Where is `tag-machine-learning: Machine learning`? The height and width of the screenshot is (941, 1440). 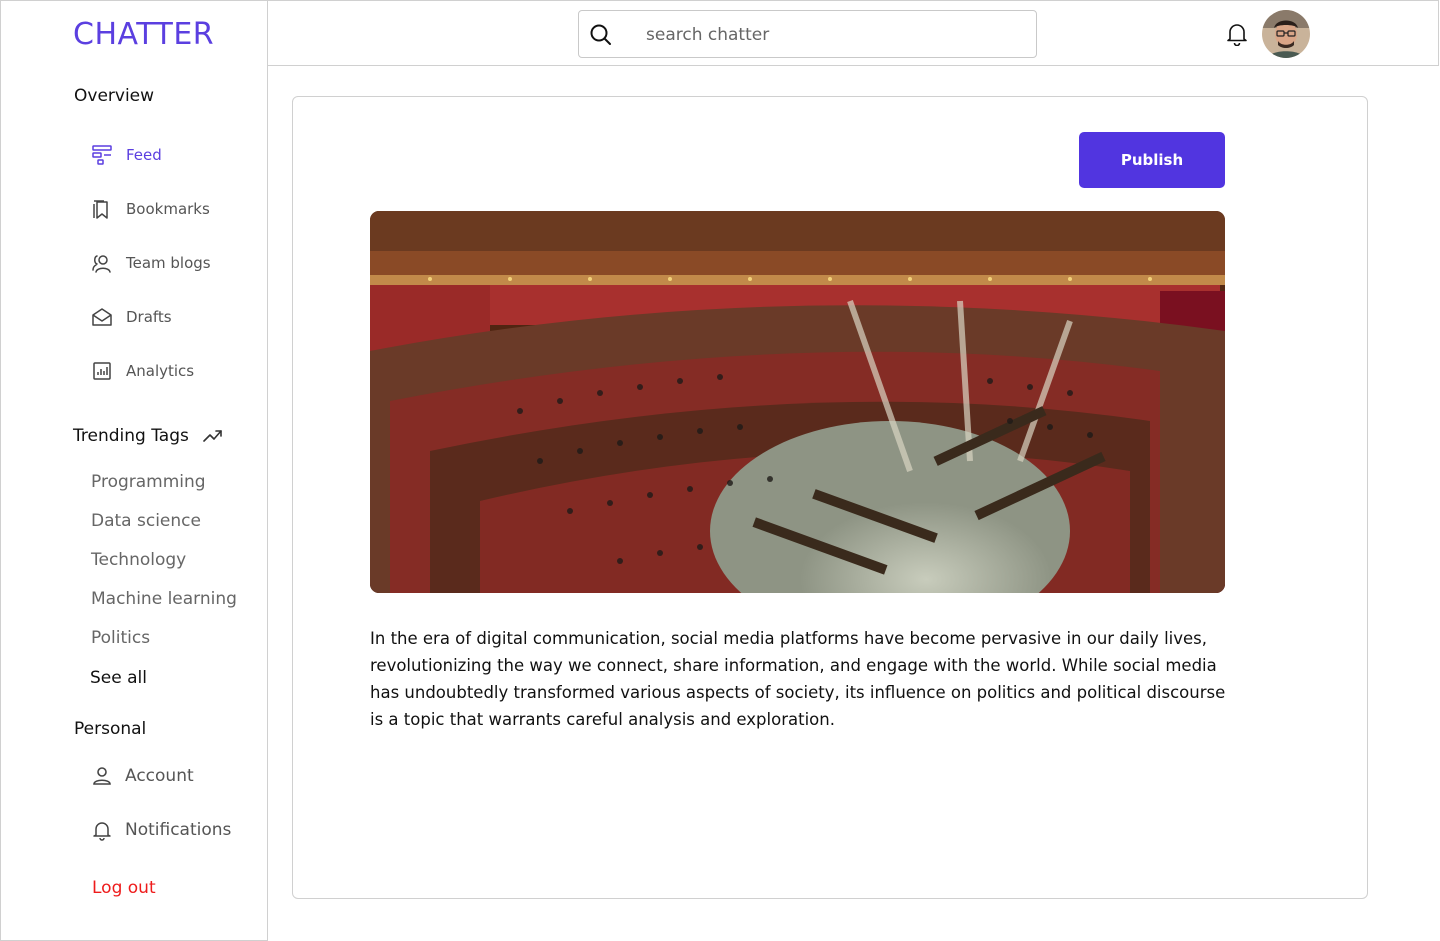 tag-machine-learning: Machine learning is located at coordinates (164, 599).